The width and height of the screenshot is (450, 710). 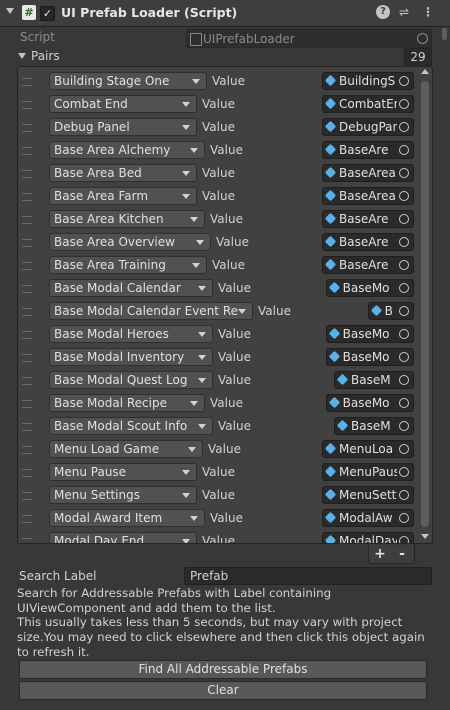 What do you see at coordinates (425, 536) in the screenshot?
I see `scroll-down-icon` at bounding box center [425, 536].